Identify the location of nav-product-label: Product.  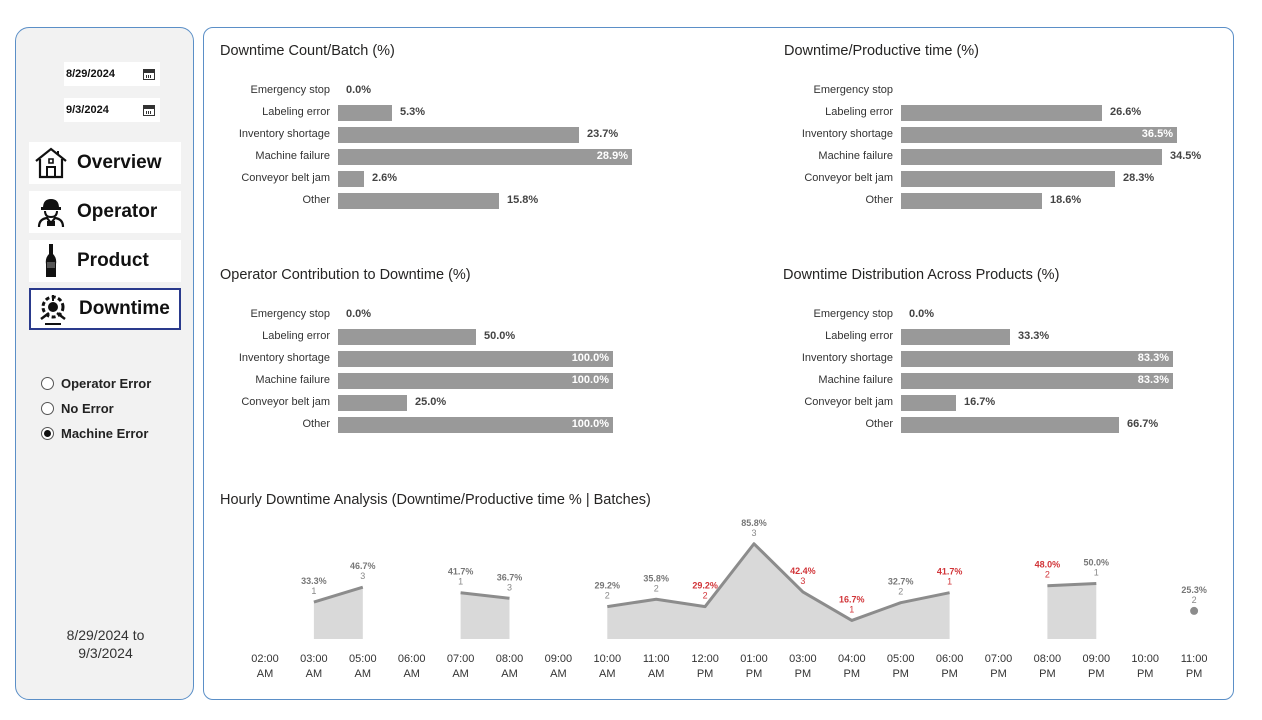
(113, 260).